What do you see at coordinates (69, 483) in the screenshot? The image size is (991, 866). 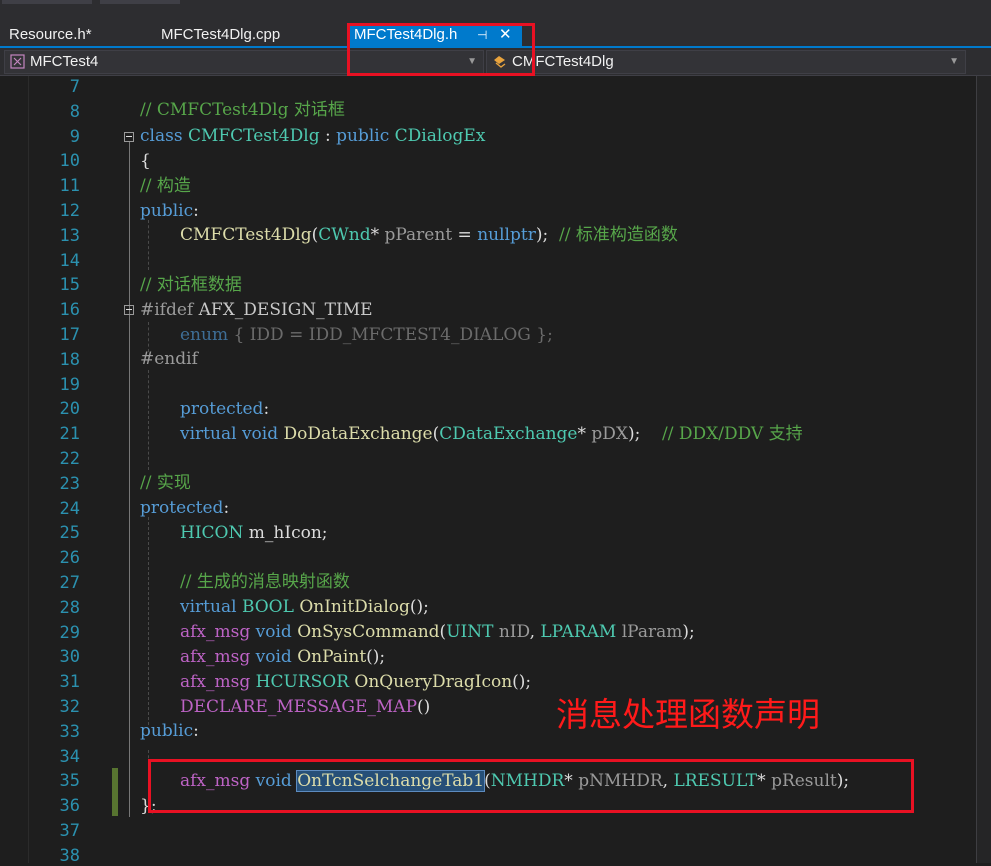 I see `line-number: 23` at bounding box center [69, 483].